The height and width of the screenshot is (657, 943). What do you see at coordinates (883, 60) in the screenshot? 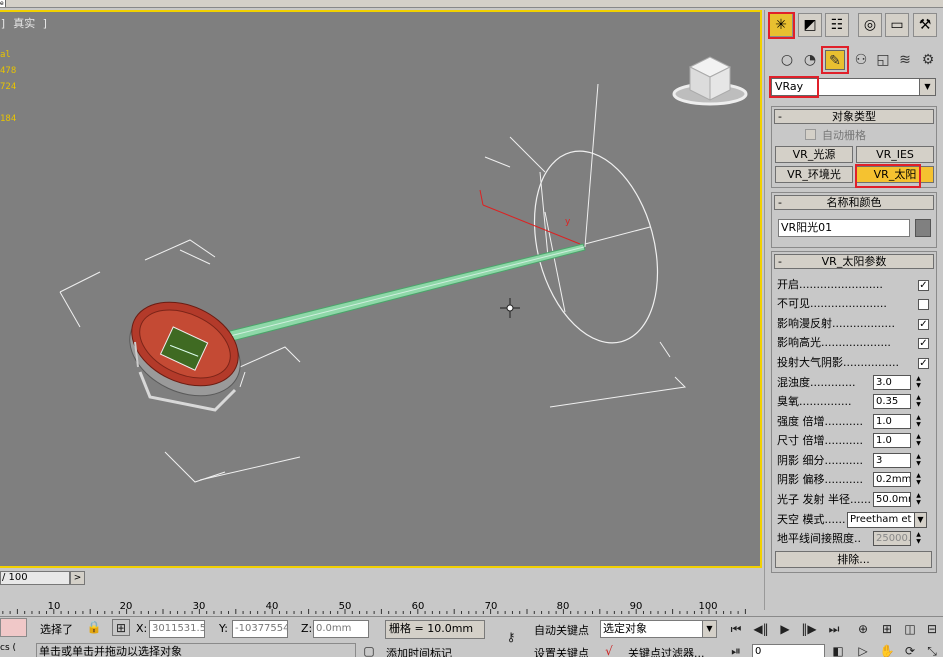
I see `helpers-icon: ◱` at bounding box center [883, 60].